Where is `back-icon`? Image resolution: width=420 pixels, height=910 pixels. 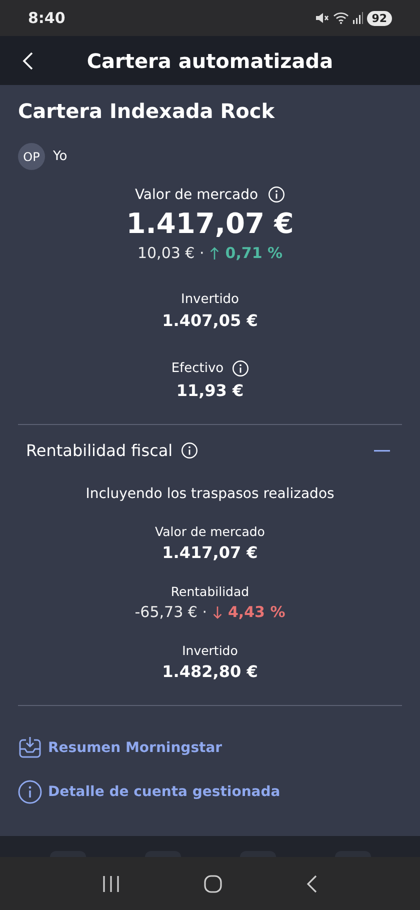
back-icon is located at coordinates (312, 883).